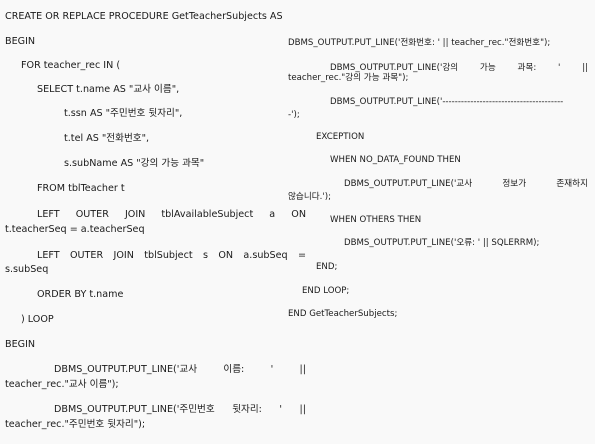 This screenshot has height=444, width=595. What do you see at coordinates (376, 220) in the screenshot?
I see `code-line: WHEN OTHERS THEN` at bounding box center [376, 220].